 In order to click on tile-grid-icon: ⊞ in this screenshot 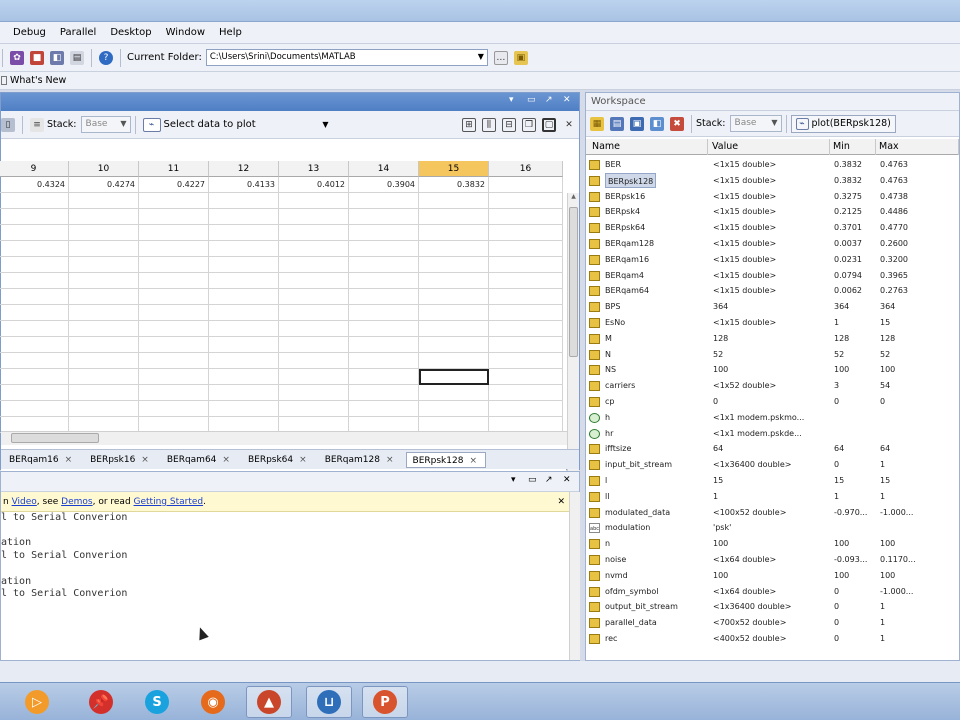, I will do `click(469, 124)`.